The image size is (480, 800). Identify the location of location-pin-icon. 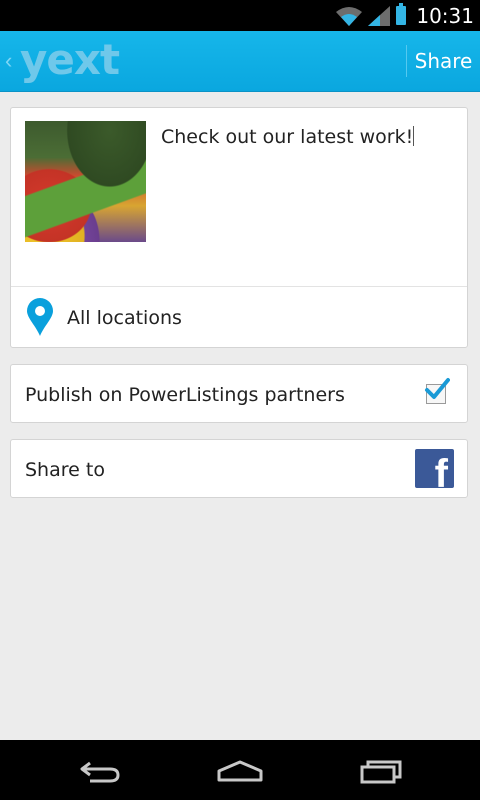
(40, 317).